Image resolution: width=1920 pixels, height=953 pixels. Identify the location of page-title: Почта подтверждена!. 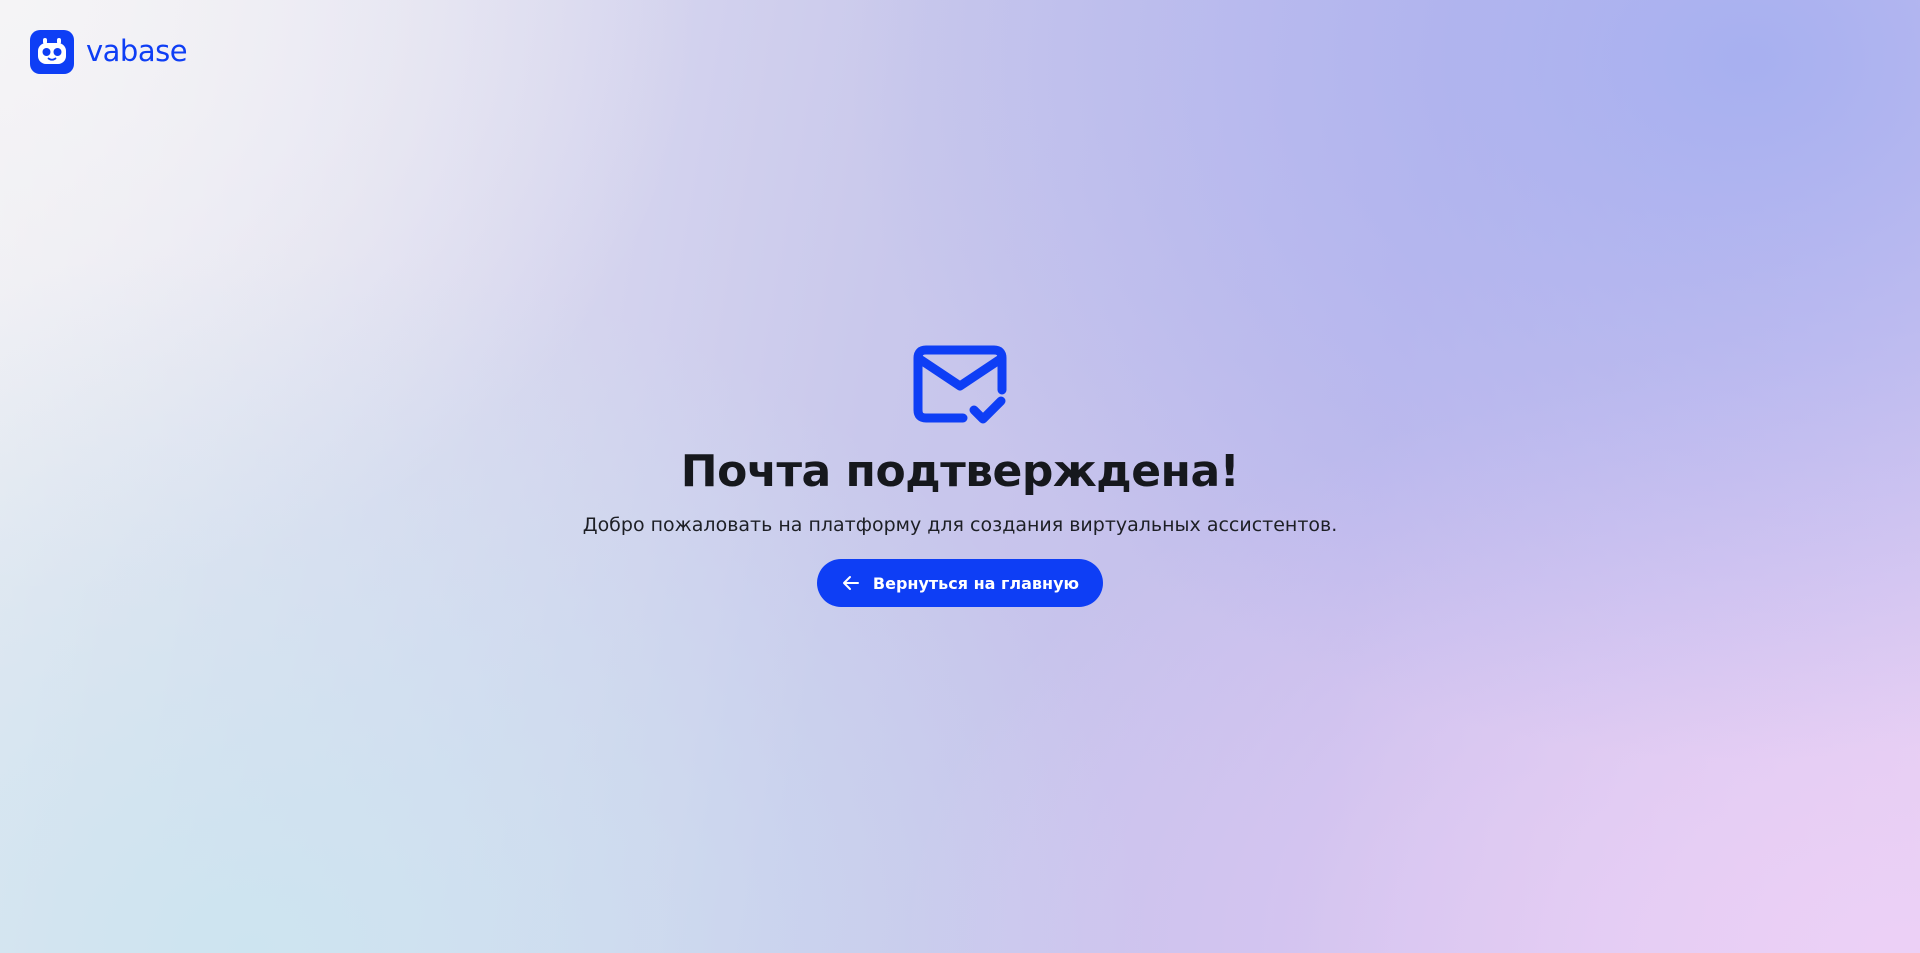
(960, 471).